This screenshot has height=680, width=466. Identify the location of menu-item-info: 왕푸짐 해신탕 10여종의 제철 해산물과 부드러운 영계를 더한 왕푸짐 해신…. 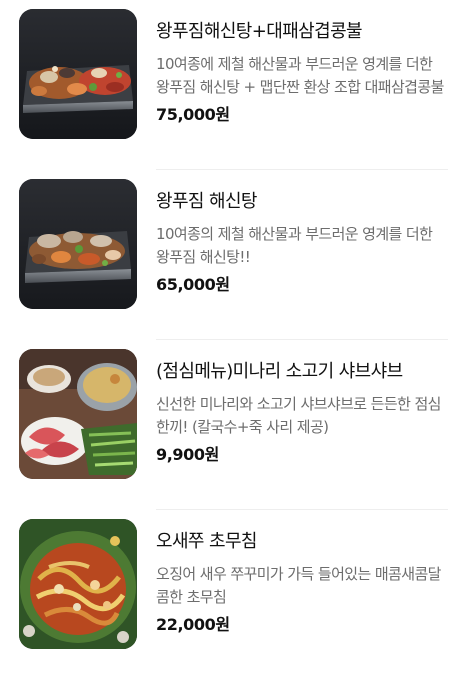
(302, 243).